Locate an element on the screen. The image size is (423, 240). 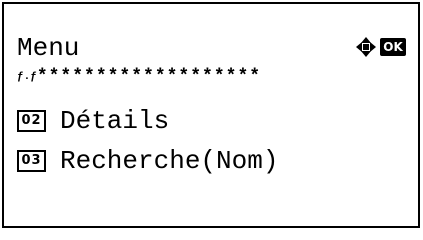
menu-item-label: Recherche(Nom) is located at coordinates (169, 161).